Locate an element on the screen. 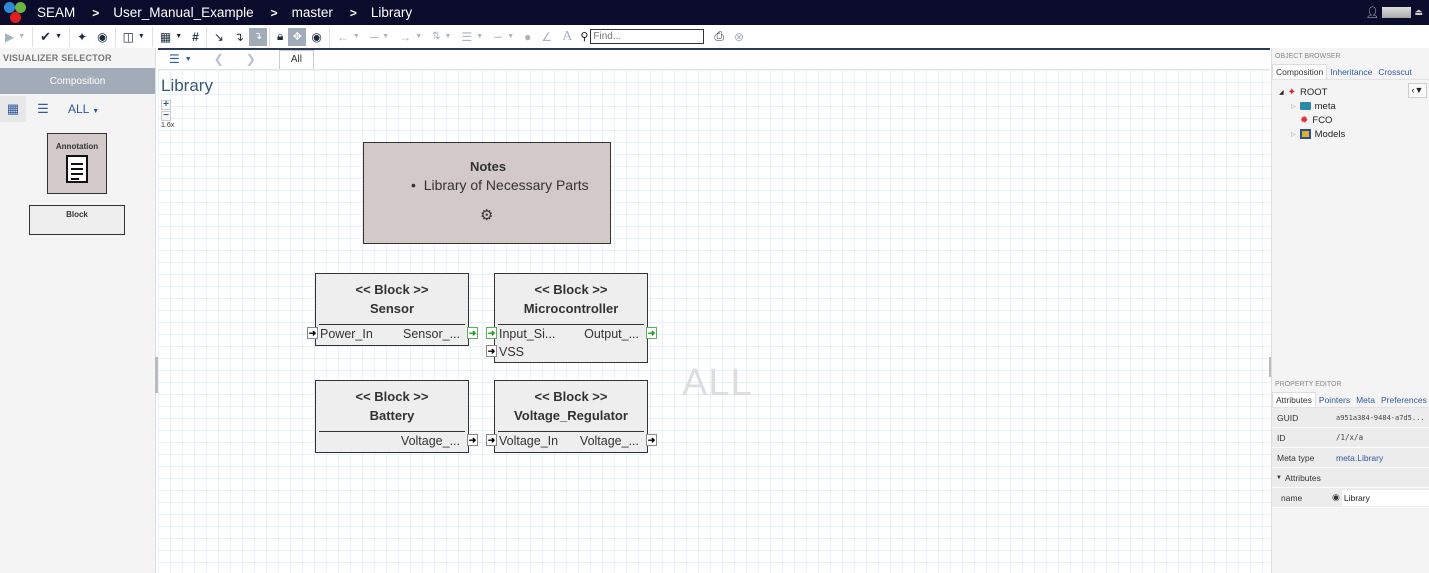 The width and height of the screenshot is (1429, 573). tree-node-root: ◢ ✦ ROOT is located at coordinates (1350, 92).